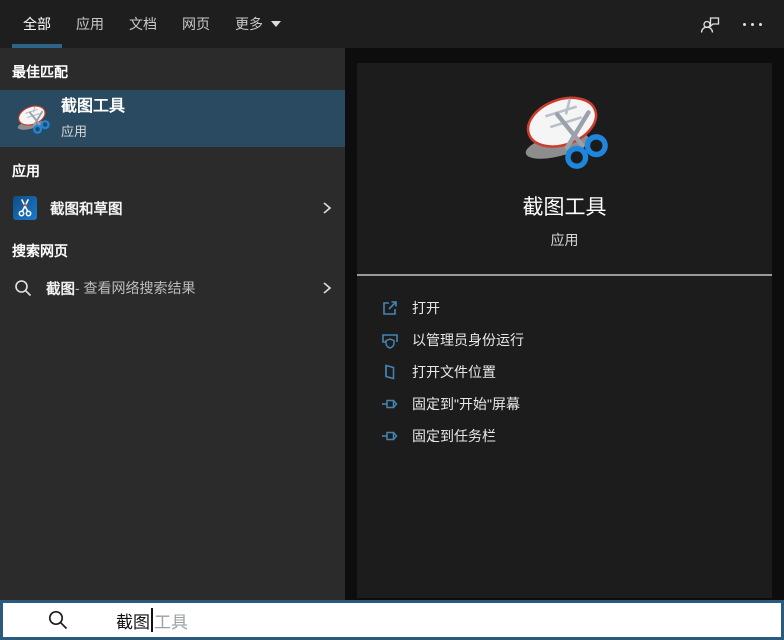 This screenshot has width=784, height=640. Describe the element at coordinates (249, 24) in the screenshot. I see `tab-more-label: 更多` at that location.